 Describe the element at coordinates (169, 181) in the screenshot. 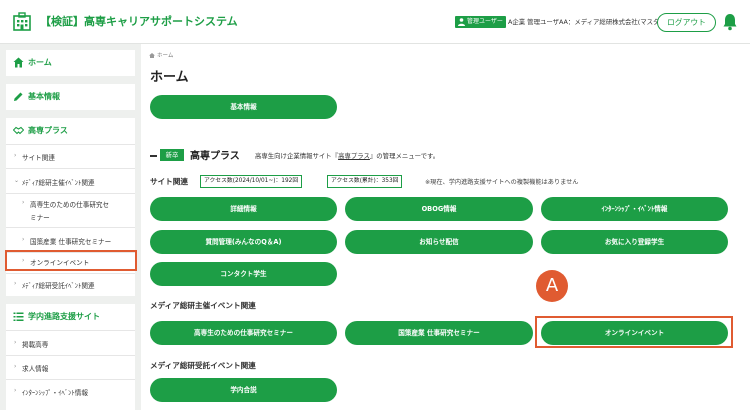

I see `site-related-heading: サイト関連` at that location.